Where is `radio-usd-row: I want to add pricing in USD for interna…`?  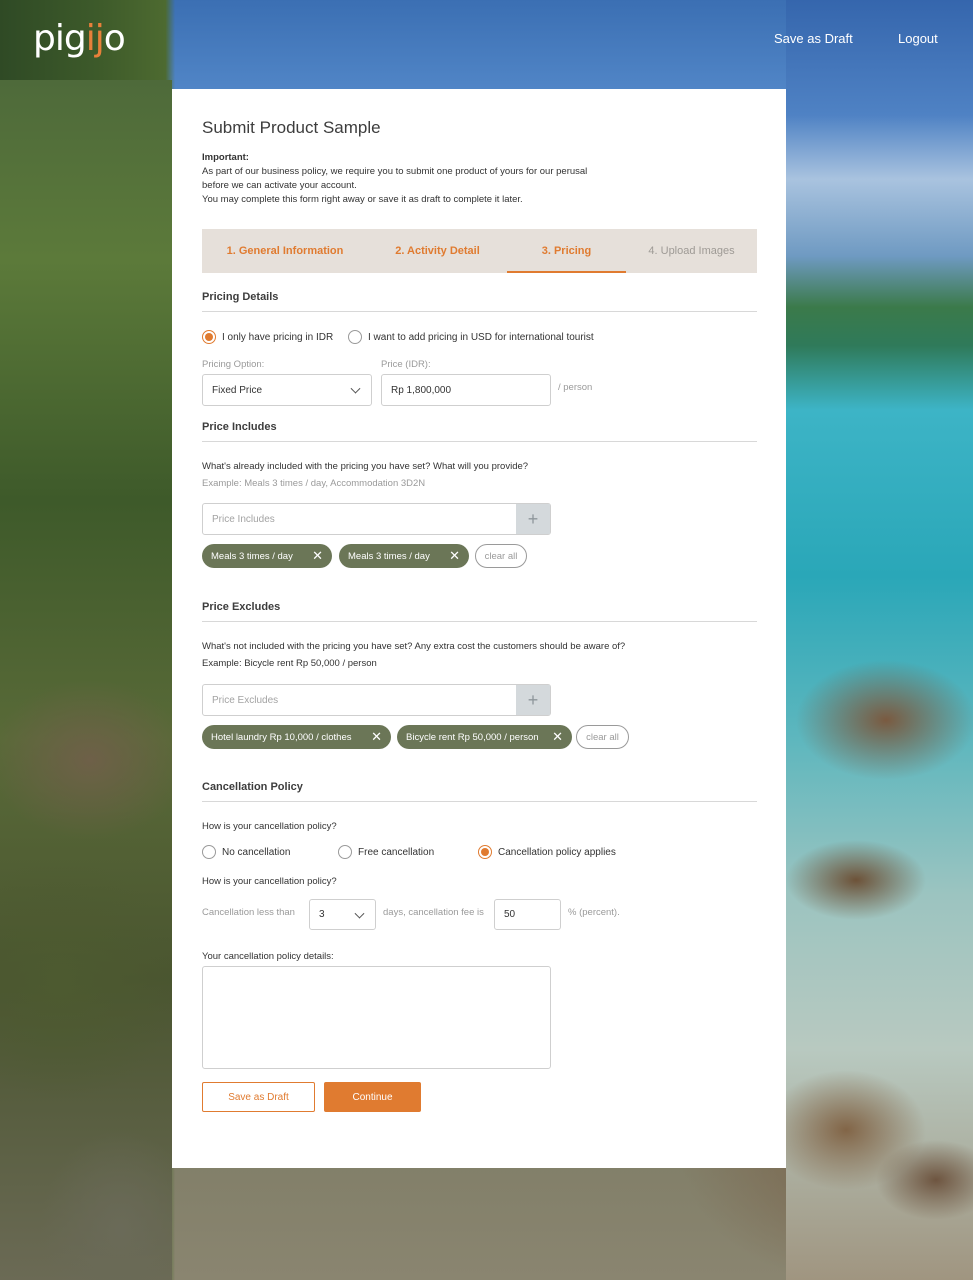 radio-usd-row: I want to add pricing in USD for interna… is located at coordinates (471, 337).